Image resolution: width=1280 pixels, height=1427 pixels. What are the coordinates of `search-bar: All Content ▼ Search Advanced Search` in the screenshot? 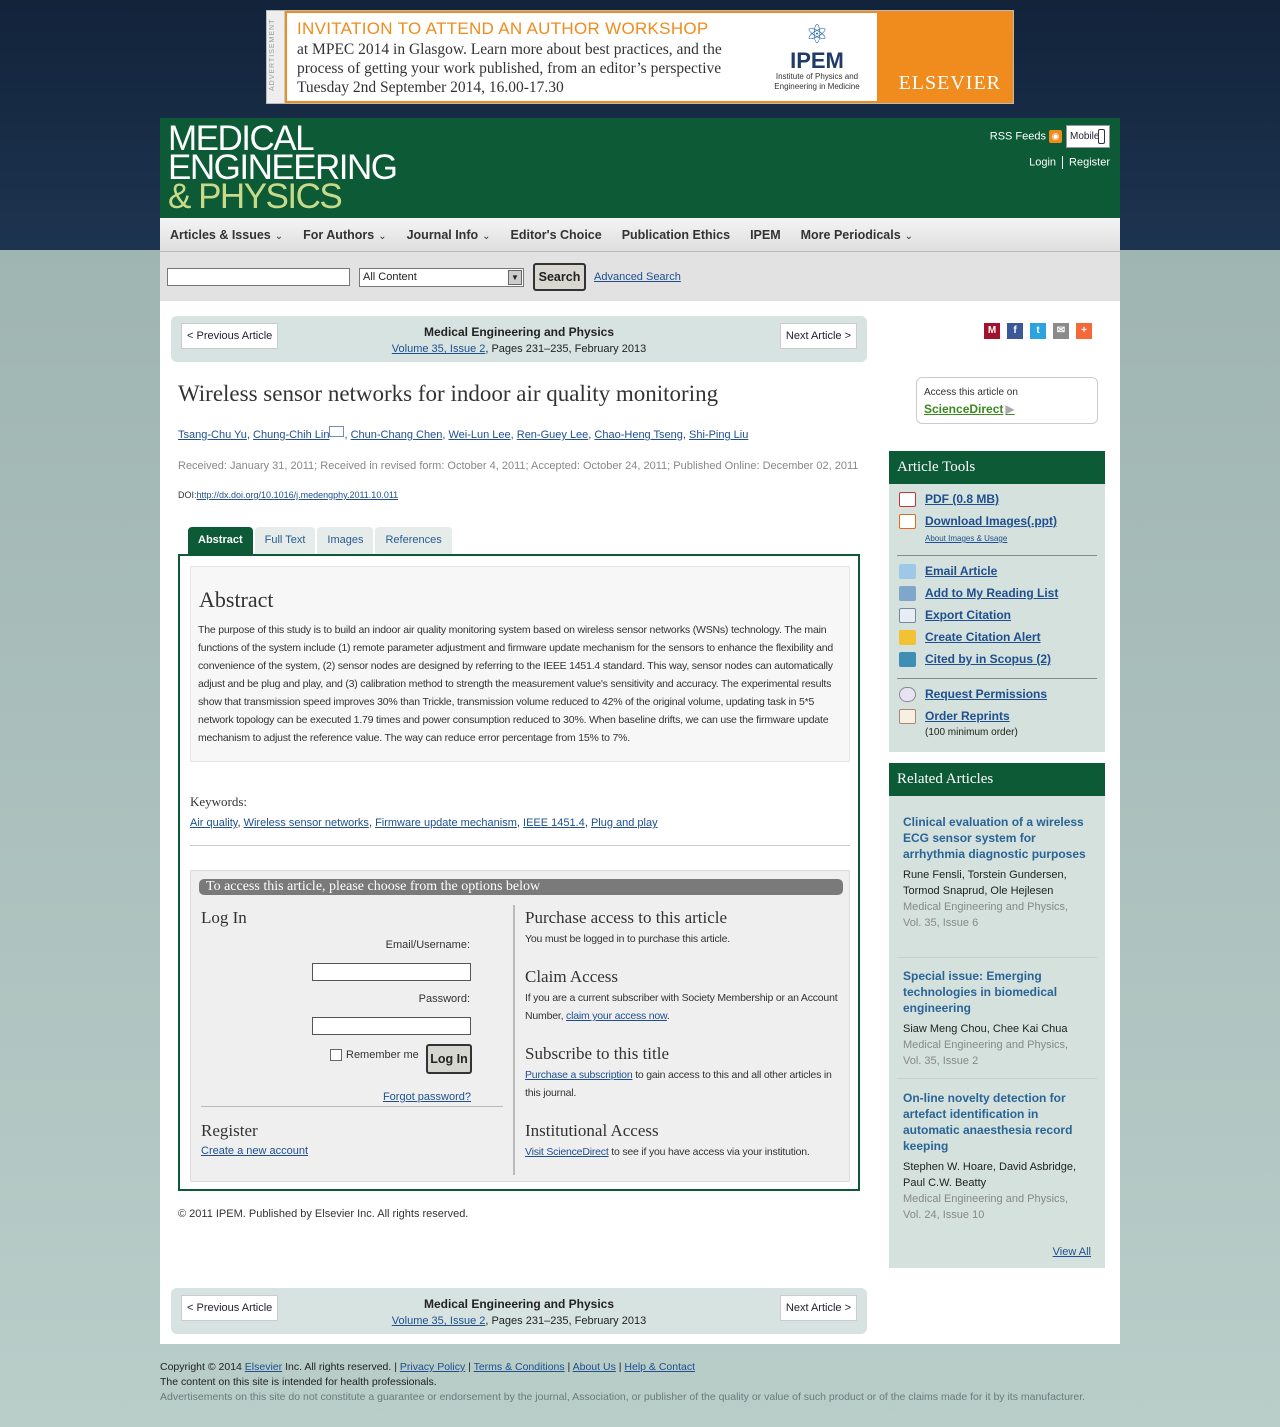 It's located at (640, 276).